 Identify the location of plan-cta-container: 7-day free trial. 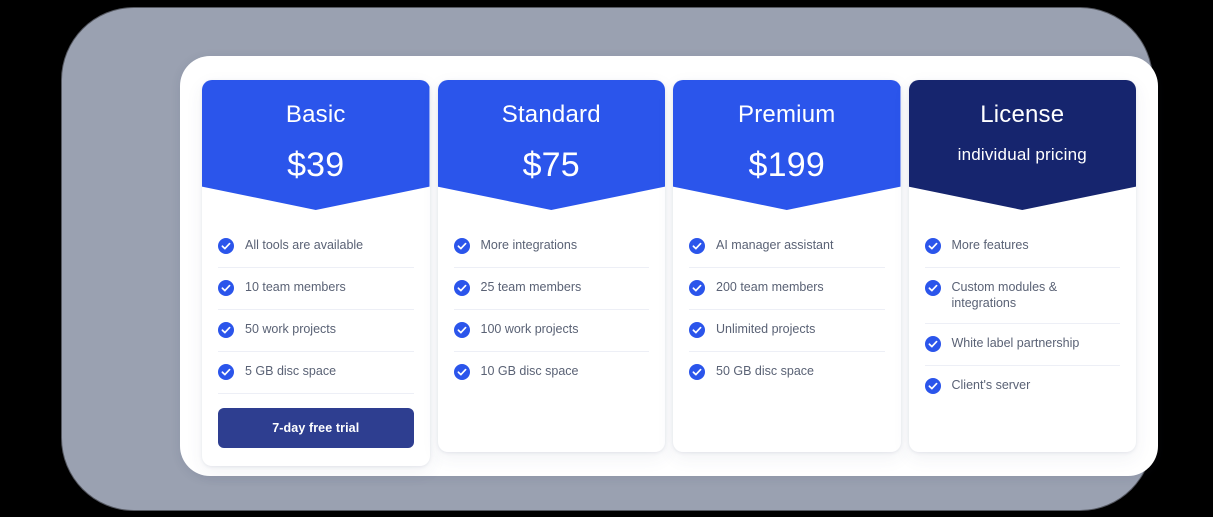
(316, 430).